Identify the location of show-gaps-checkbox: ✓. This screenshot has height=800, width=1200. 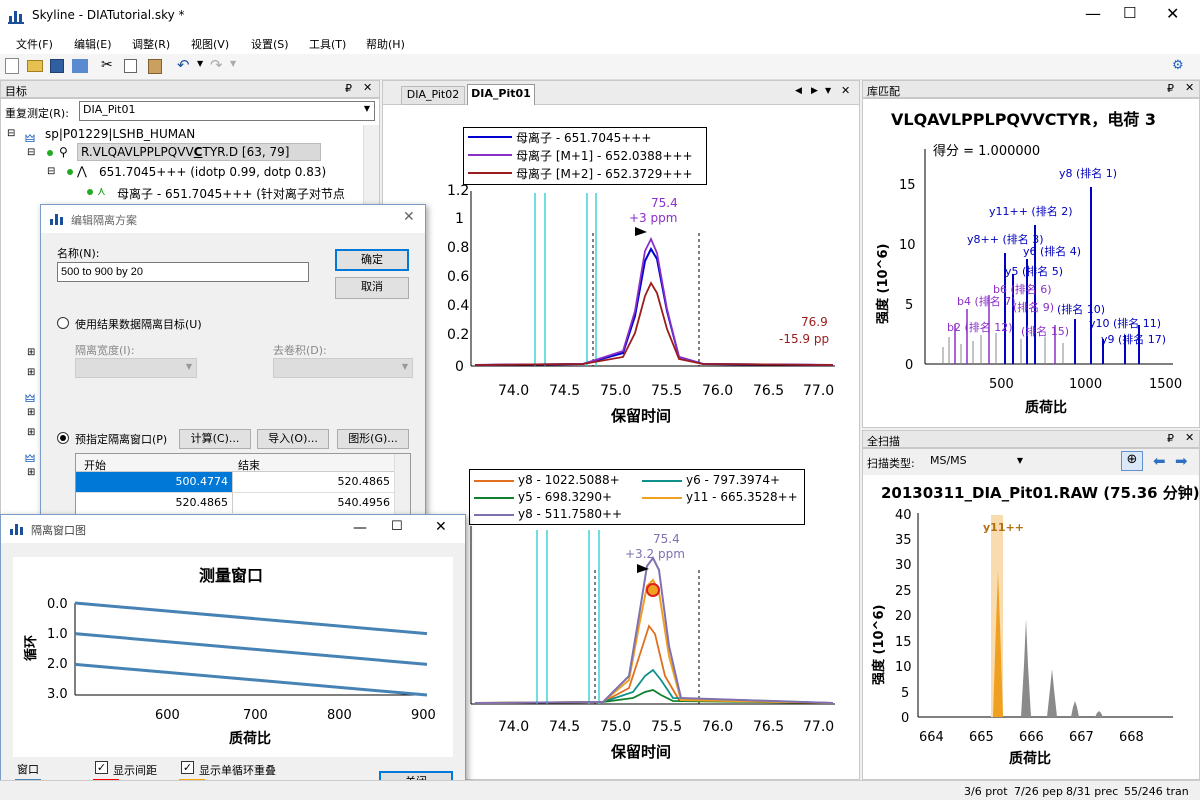
(101, 767).